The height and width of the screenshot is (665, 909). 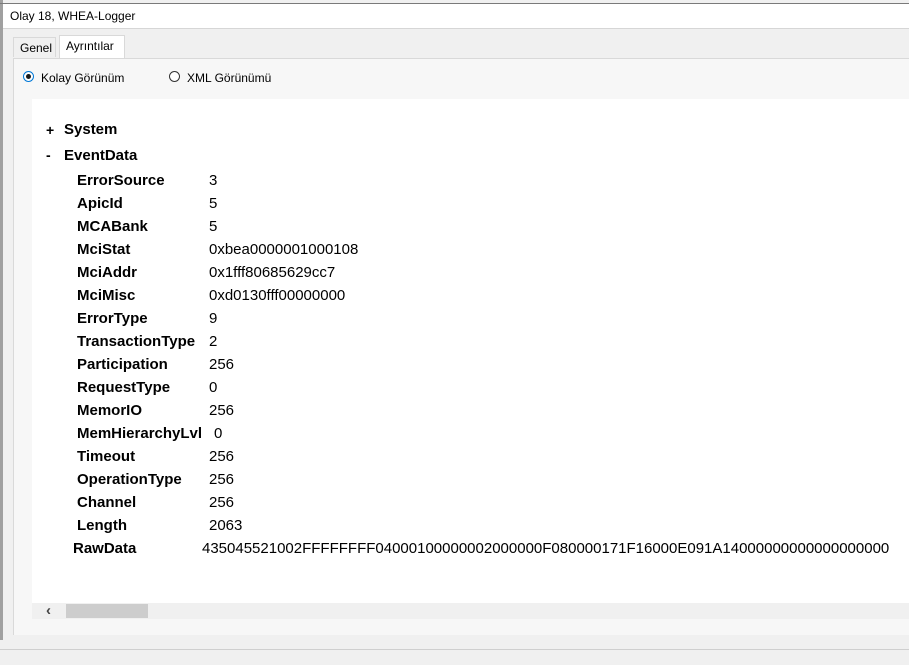 What do you see at coordinates (277, 295) in the screenshot?
I see `field-value-mcimisc: 0xd0130fff00000000` at bounding box center [277, 295].